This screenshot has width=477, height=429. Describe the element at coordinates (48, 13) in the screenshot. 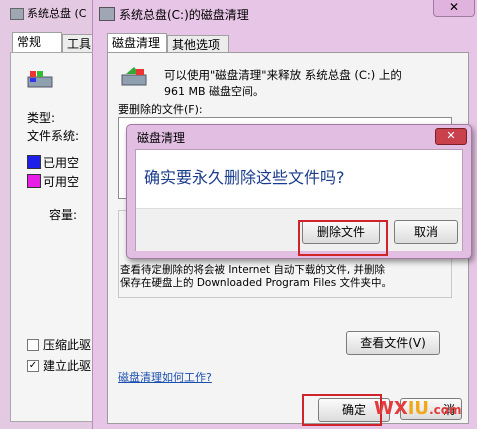

I see `back-window-title: 系统总盘 (C` at that location.